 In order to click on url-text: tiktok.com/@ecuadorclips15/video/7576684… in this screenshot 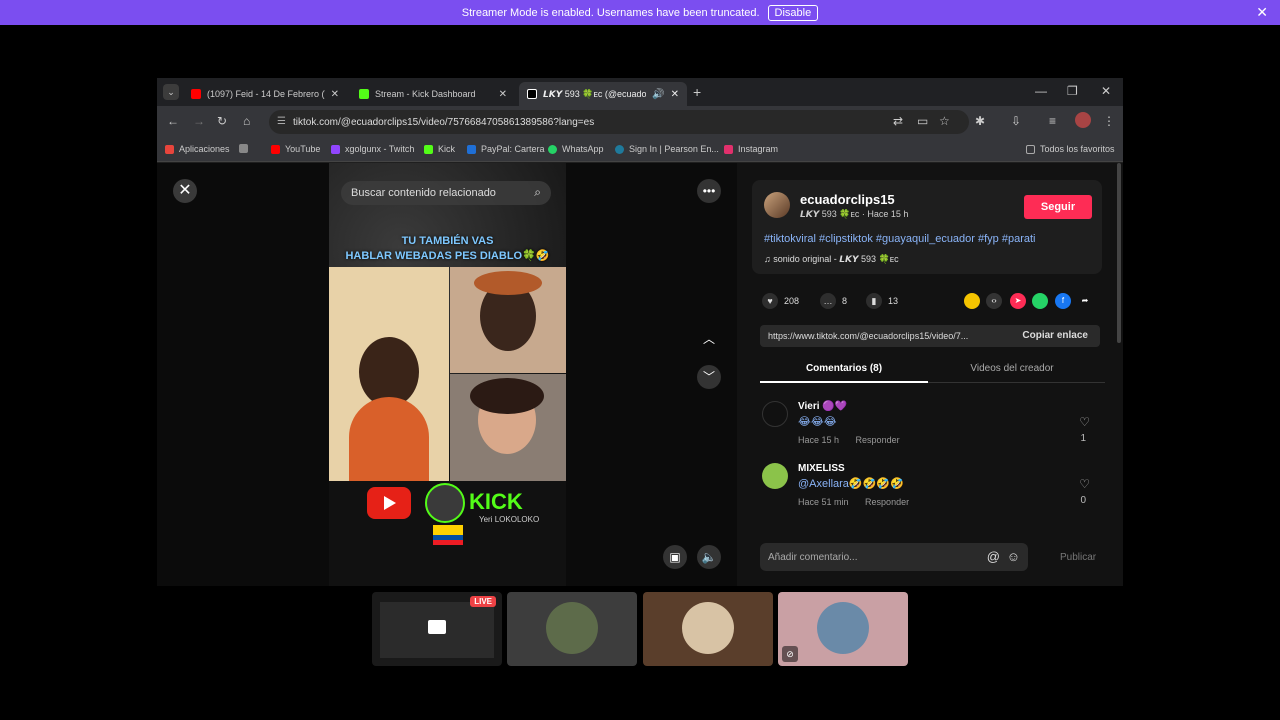, I will do `click(444, 122)`.